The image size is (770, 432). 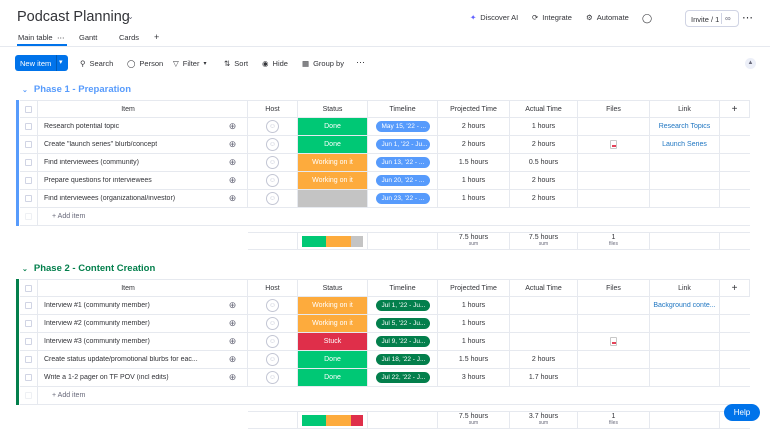 What do you see at coordinates (88, 37) in the screenshot?
I see `tab-gantt: Gantt` at bounding box center [88, 37].